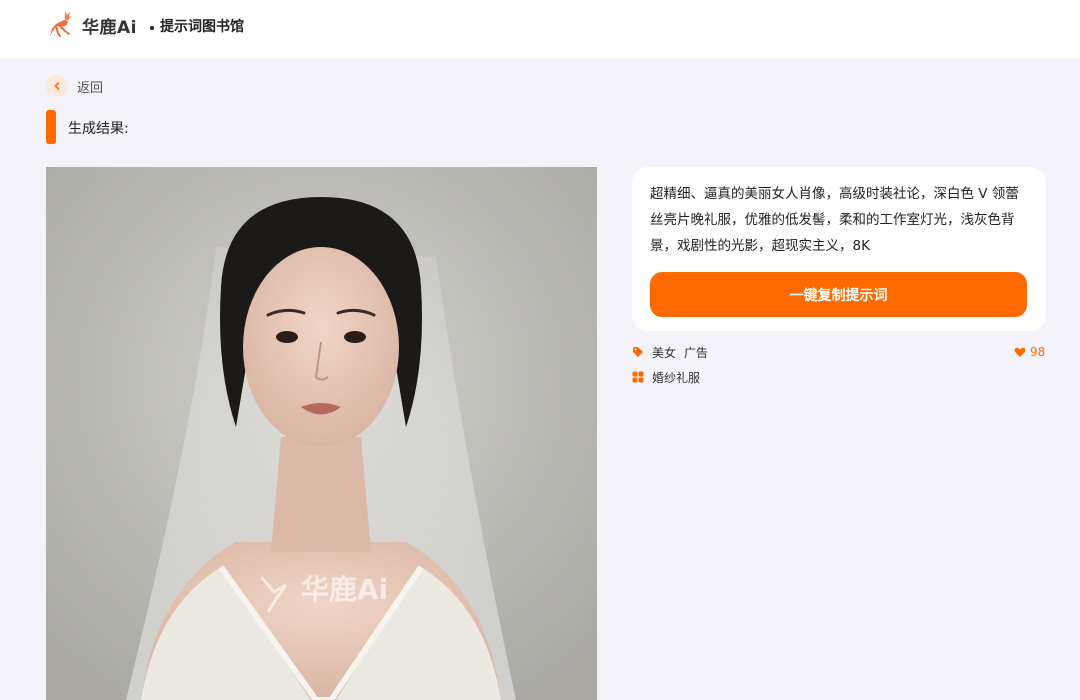  Describe the element at coordinates (344, 589) in the screenshot. I see `watermark-text: 华鹿Ai` at that location.